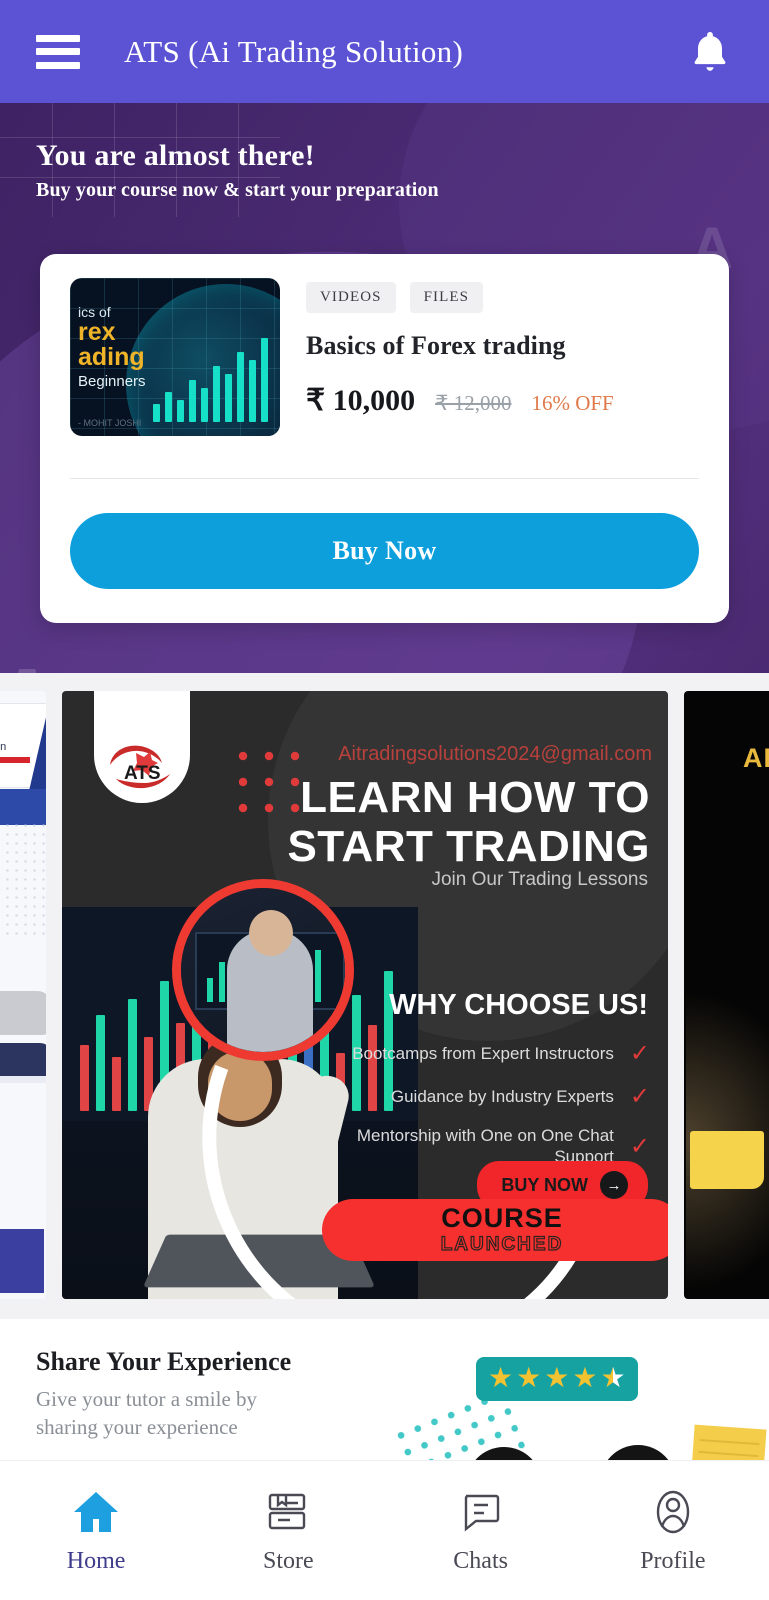 The image size is (769, 1600). I want to click on tag-videos: VIDEOS, so click(351, 297).